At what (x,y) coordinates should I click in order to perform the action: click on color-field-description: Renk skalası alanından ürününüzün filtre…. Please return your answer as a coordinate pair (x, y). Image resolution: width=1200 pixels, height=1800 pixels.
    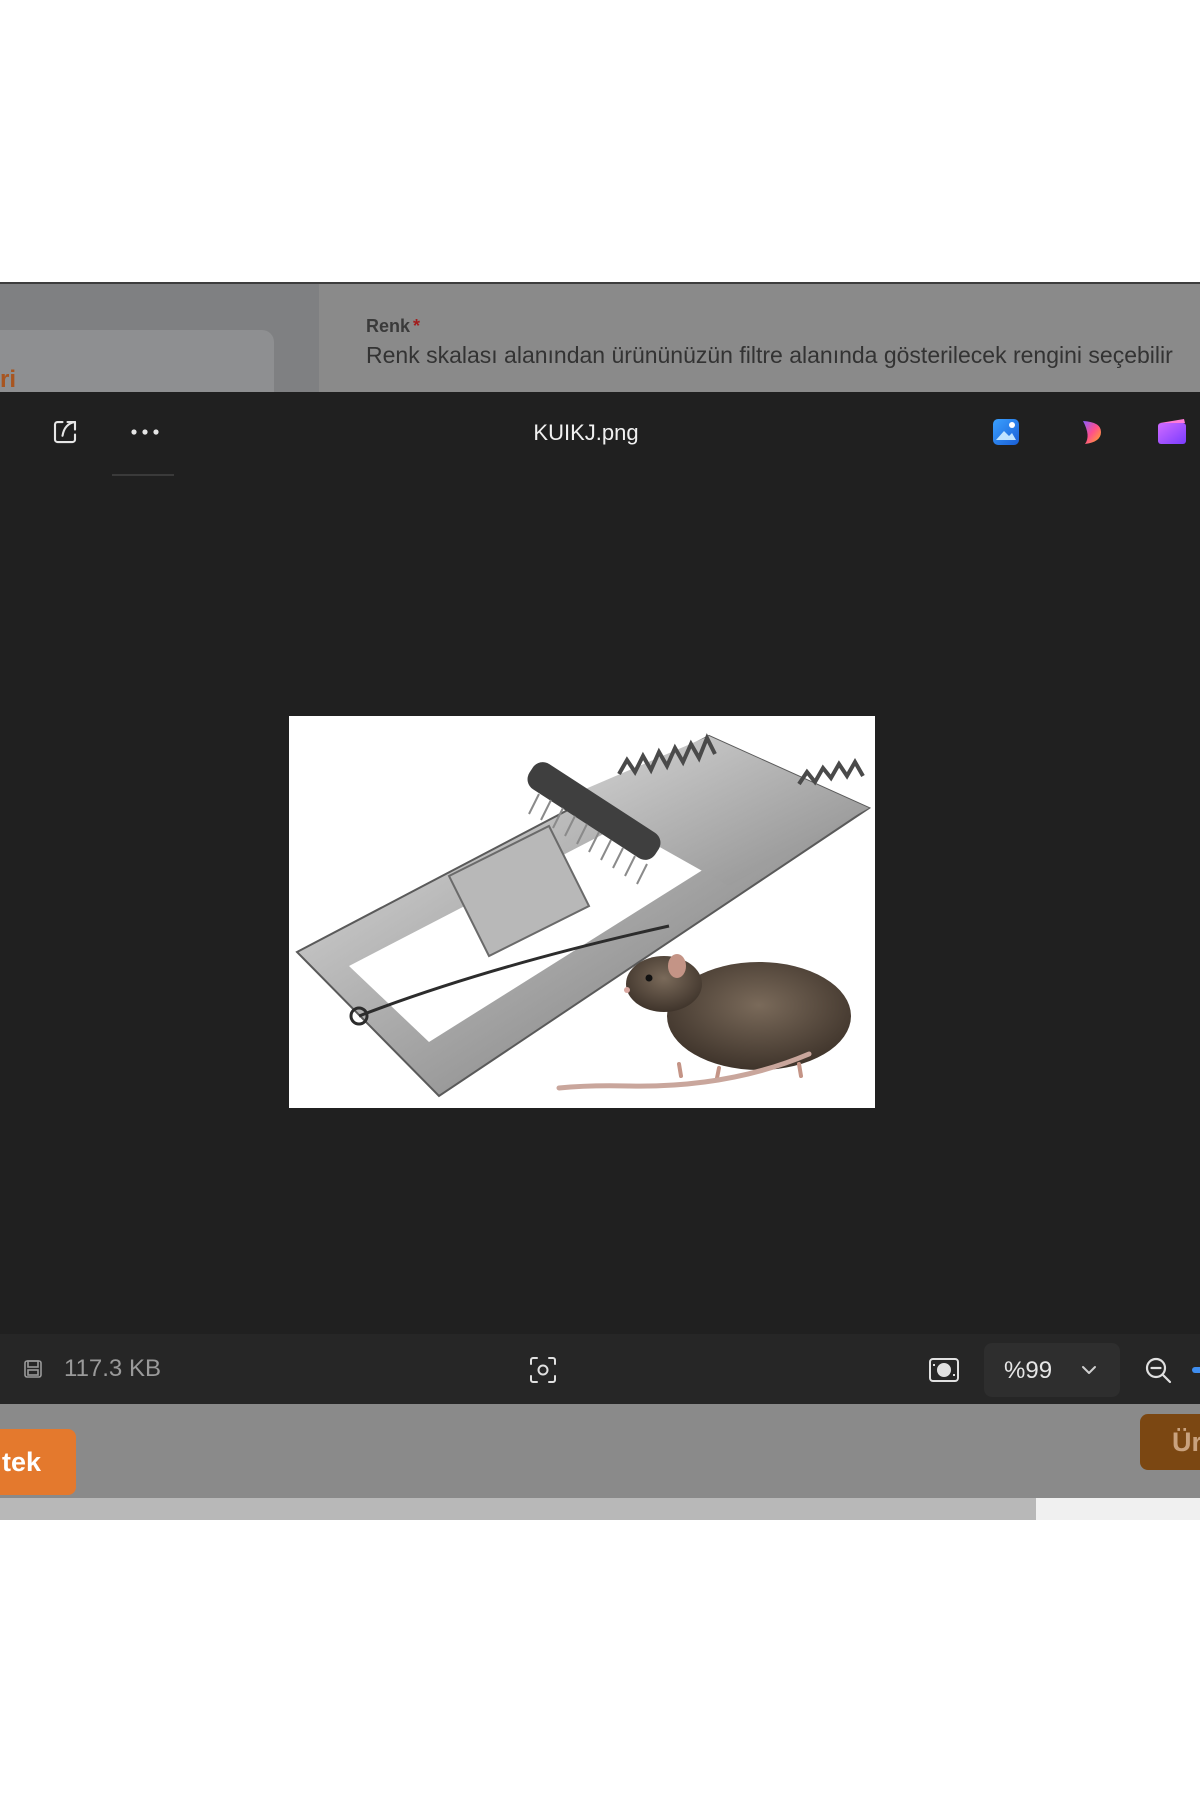
    Looking at the image, I should click on (769, 355).